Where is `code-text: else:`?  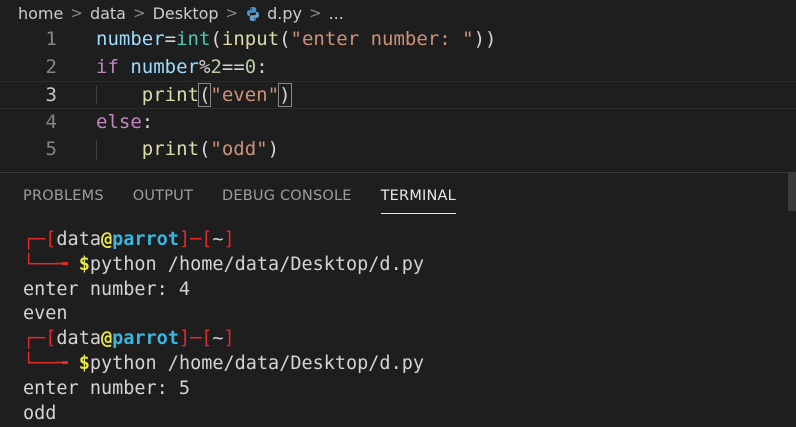
code-text: else: is located at coordinates (124, 123).